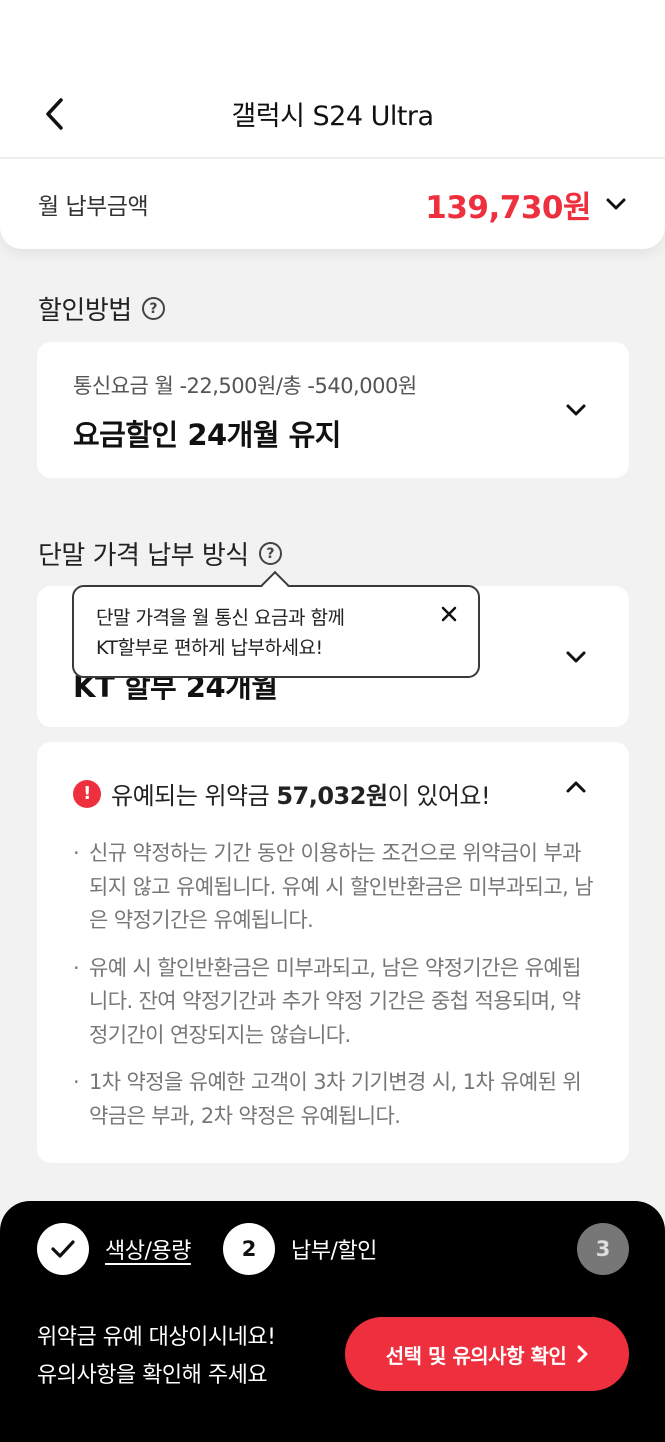  I want to click on check-icon, so click(63, 1249).